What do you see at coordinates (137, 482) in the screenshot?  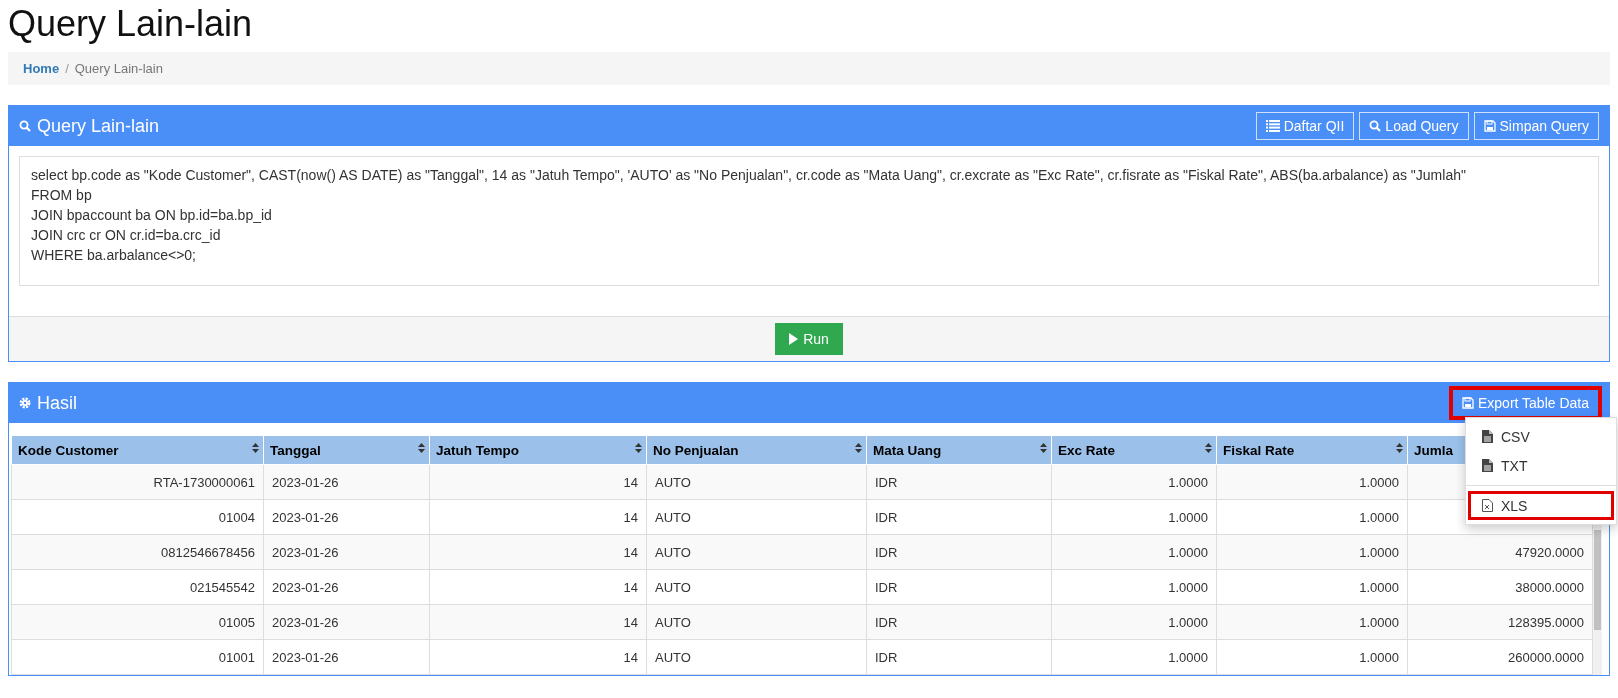 I see `table-cell: RTA-1730000061` at bounding box center [137, 482].